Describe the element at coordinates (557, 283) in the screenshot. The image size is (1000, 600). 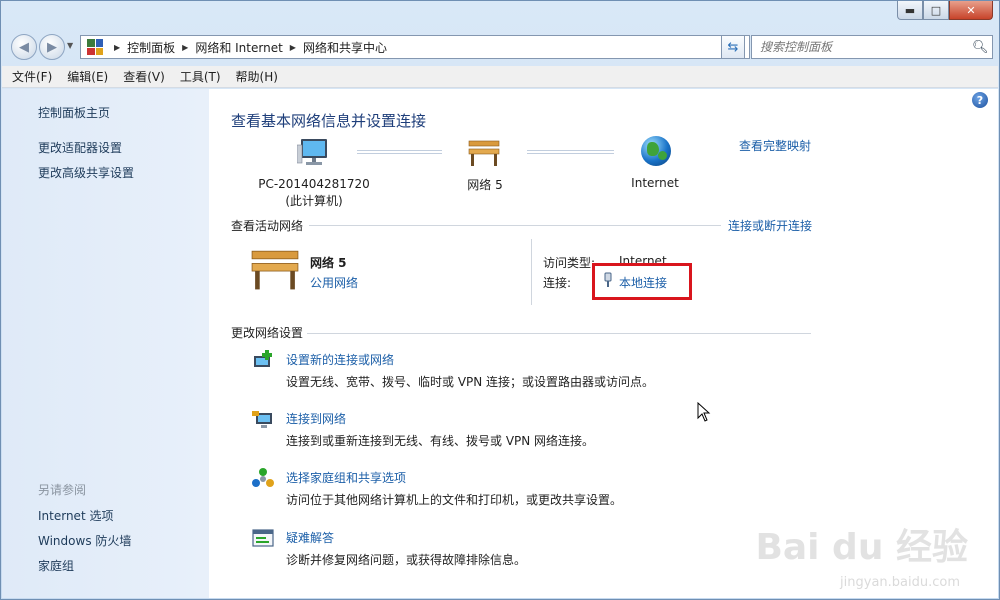
I see `connections-label: 连接:` at that location.